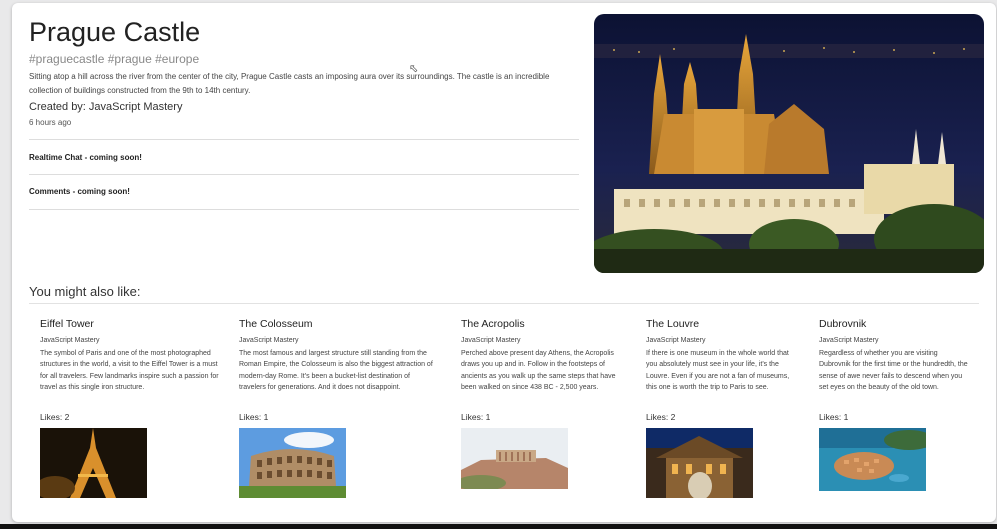 This screenshot has width=997, height=529. What do you see at coordinates (673, 324) in the screenshot?
I see `recommended-title: The Louvre` at bounding box center [673, 324].